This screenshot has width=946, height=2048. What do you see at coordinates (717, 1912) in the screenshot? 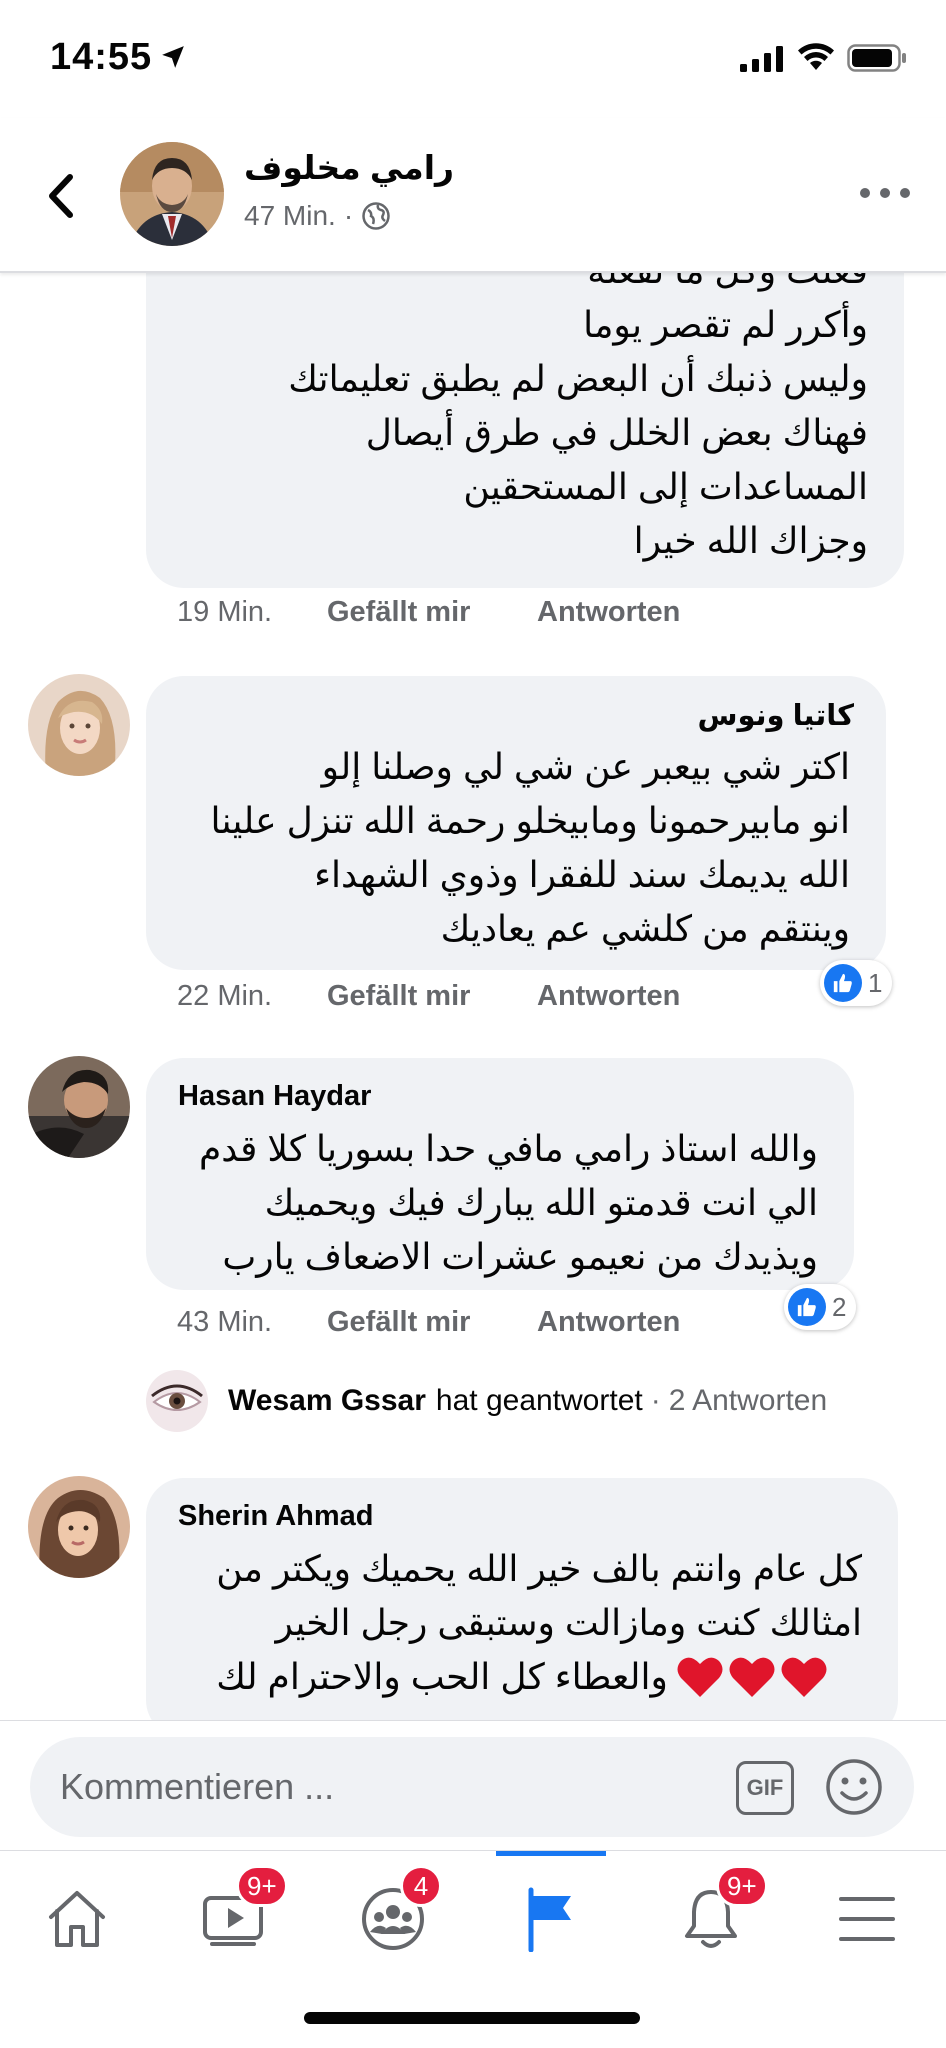
I see `nav-notifications: 9+` at bounding box center [717, 1912].